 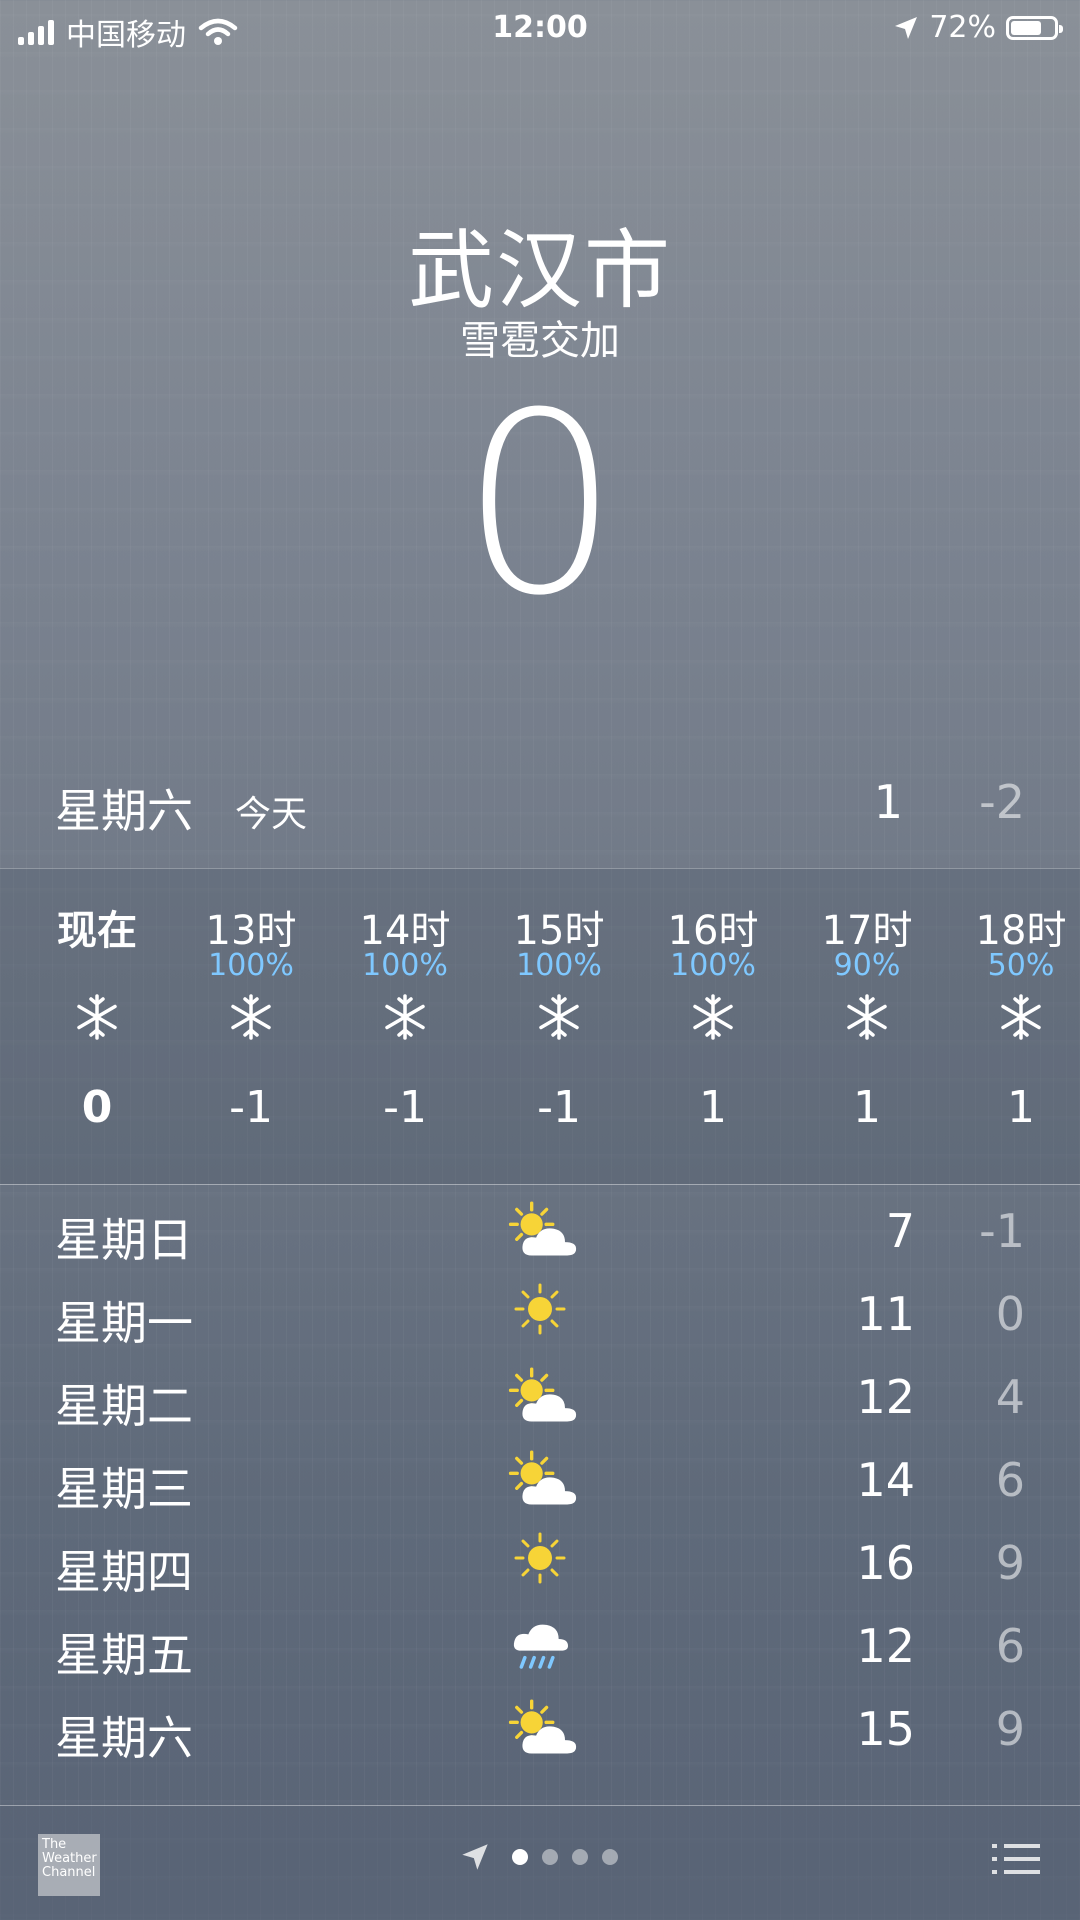 What do you see at coordinates (540, 271) in the screenshot?
I see `city-name: 武汉市` at bounding box center [540, 271].